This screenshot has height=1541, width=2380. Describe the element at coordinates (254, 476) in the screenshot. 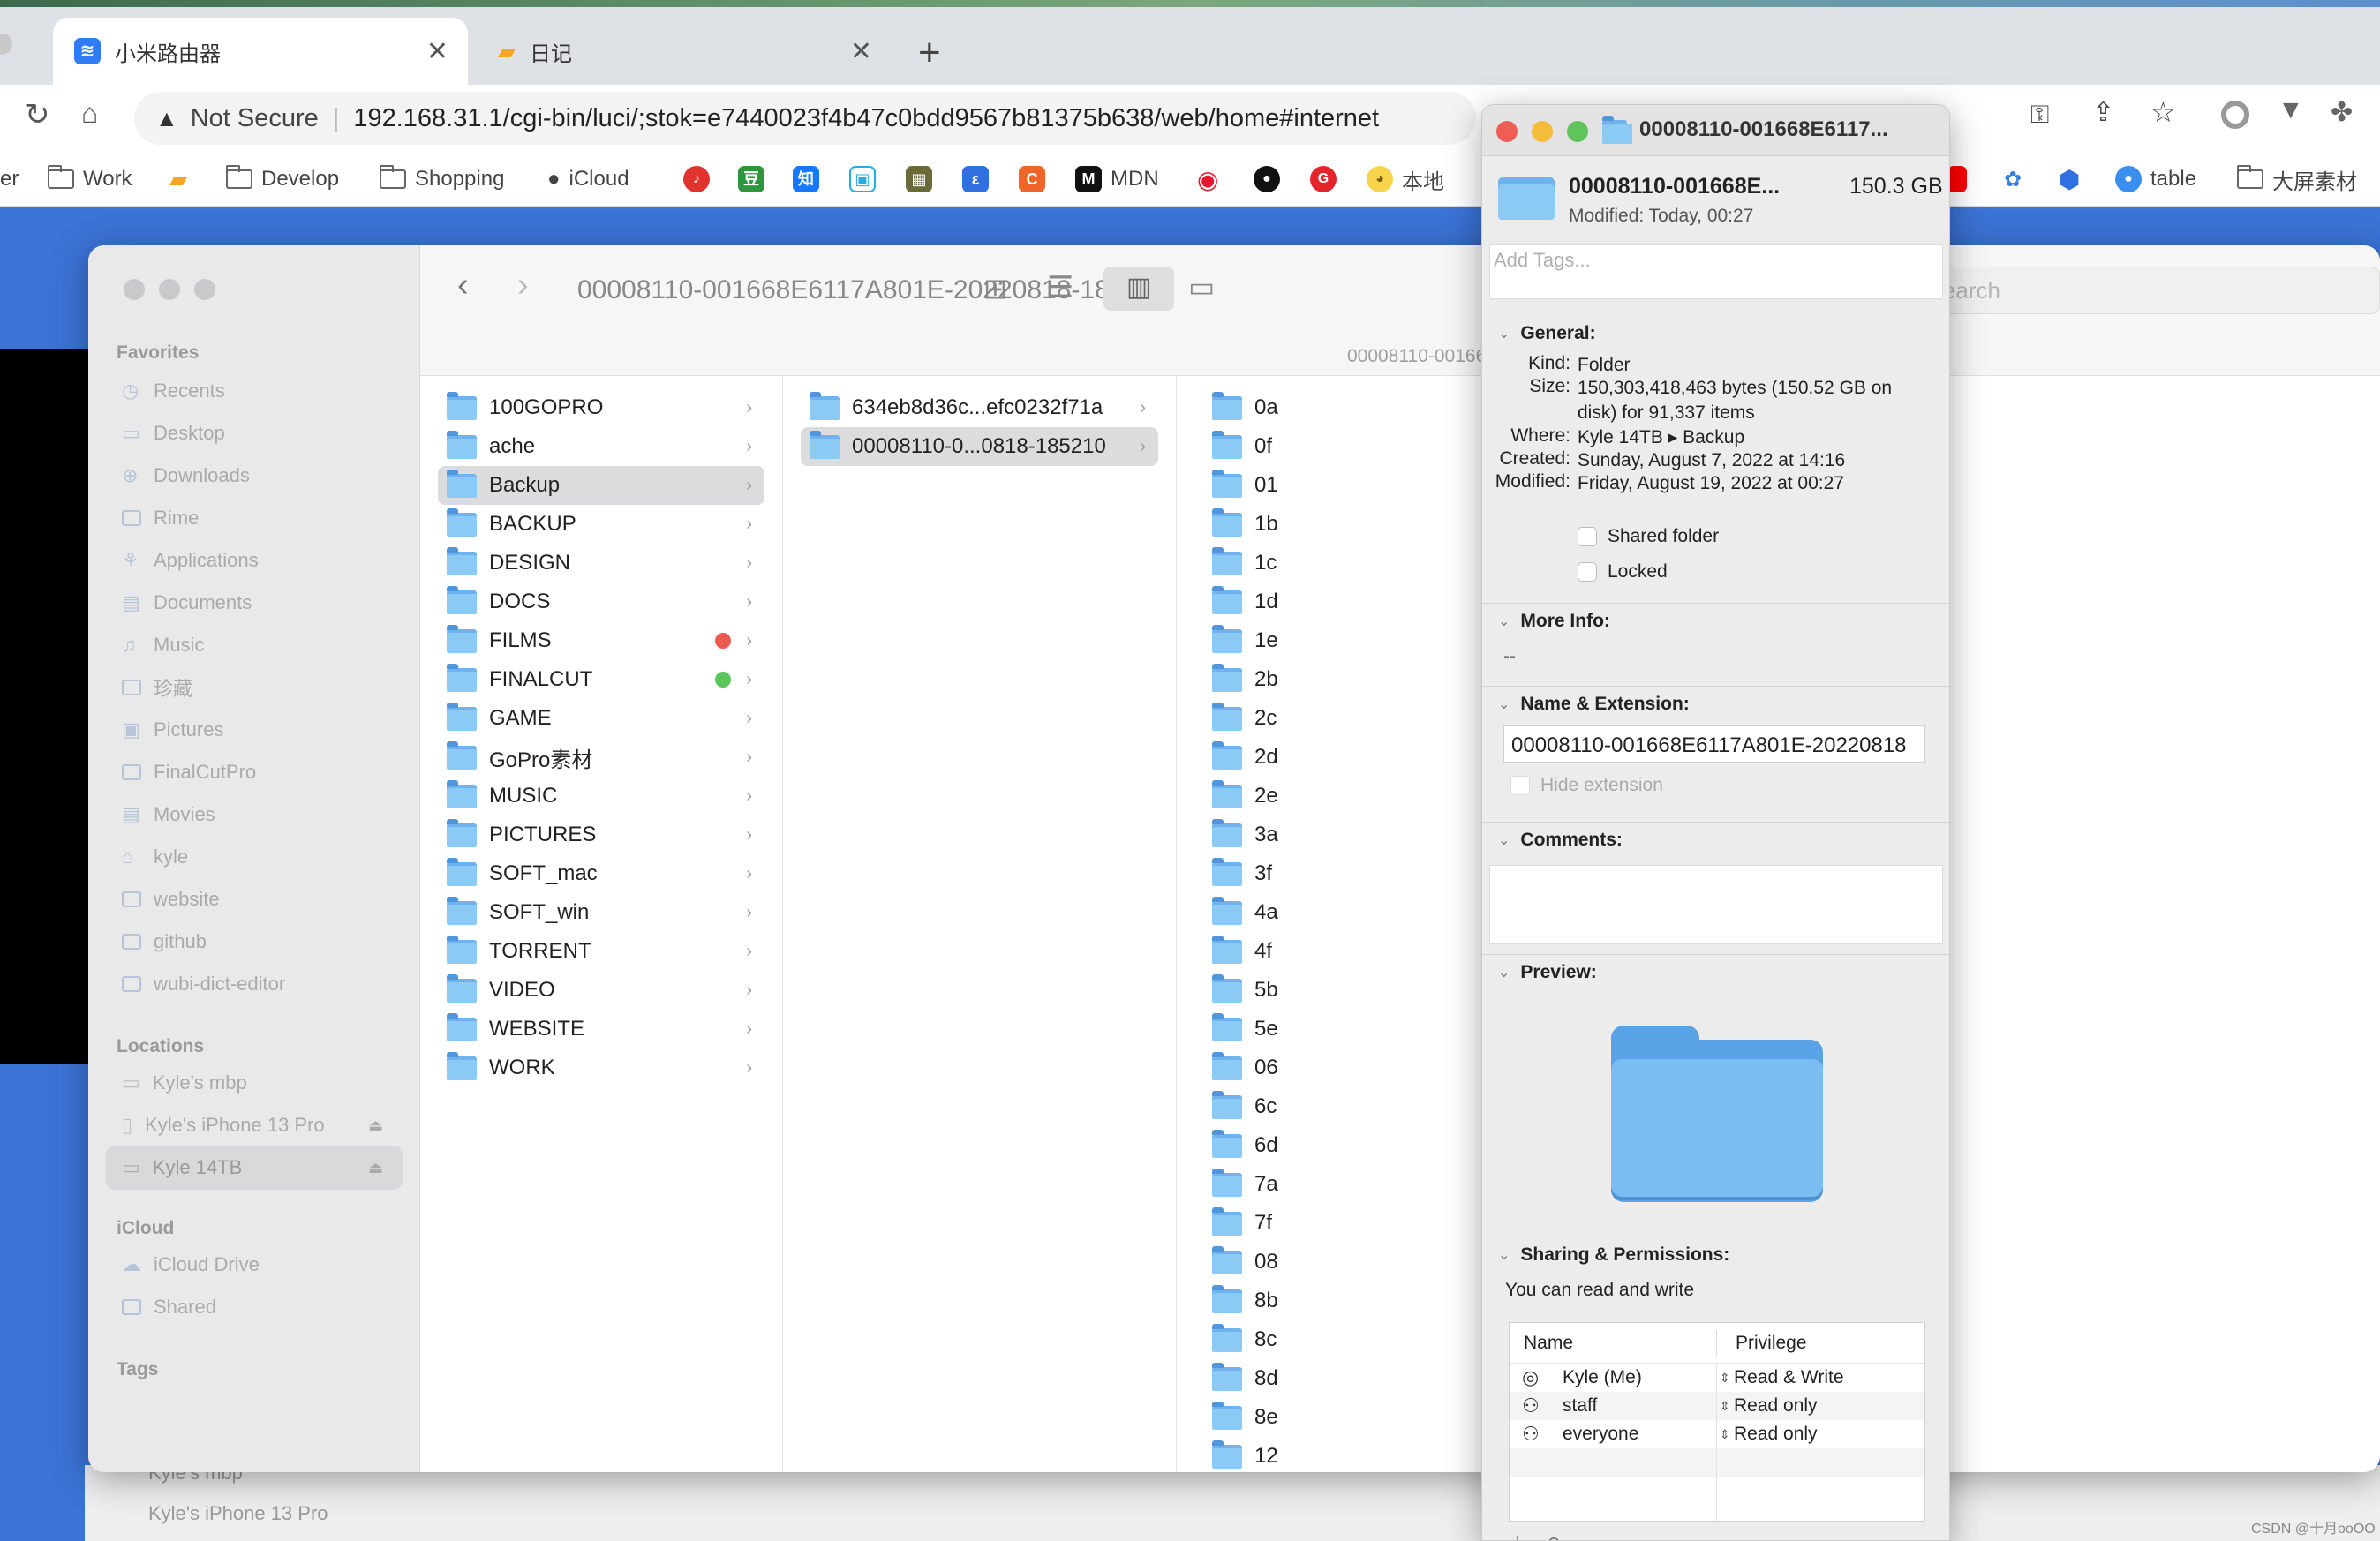

I see `sidebar-item-2: ⊕ Downloads` at that location.